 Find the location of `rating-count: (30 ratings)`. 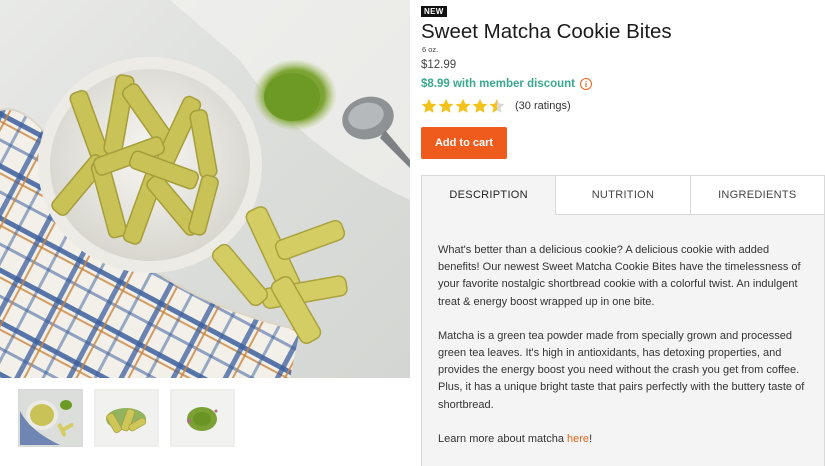

rating-count: (30 ratings) is located at coordinates (543, 106).